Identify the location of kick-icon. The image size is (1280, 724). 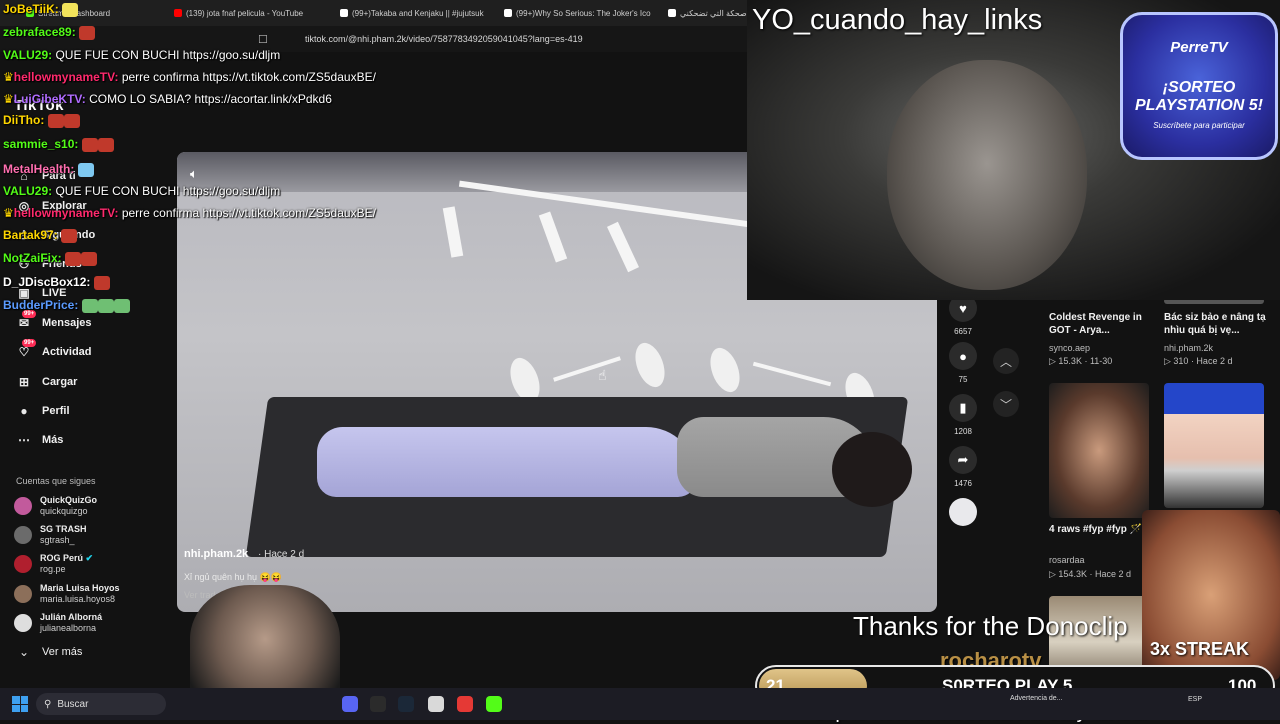
(494, 704).